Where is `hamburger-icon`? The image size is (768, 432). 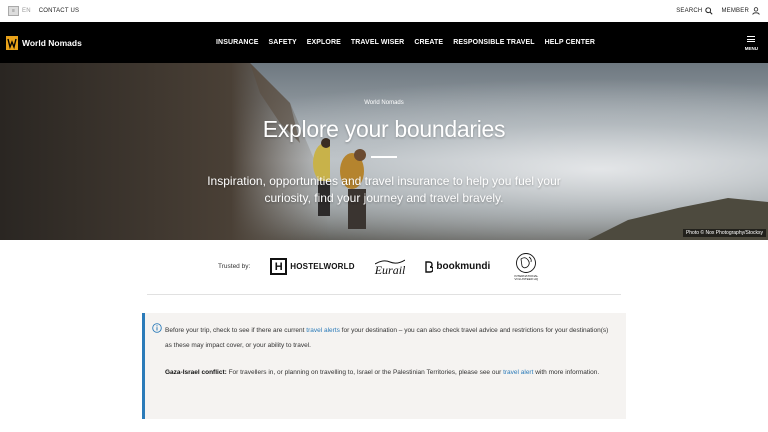 hamburger-icon is located at coordinates (751, 39).